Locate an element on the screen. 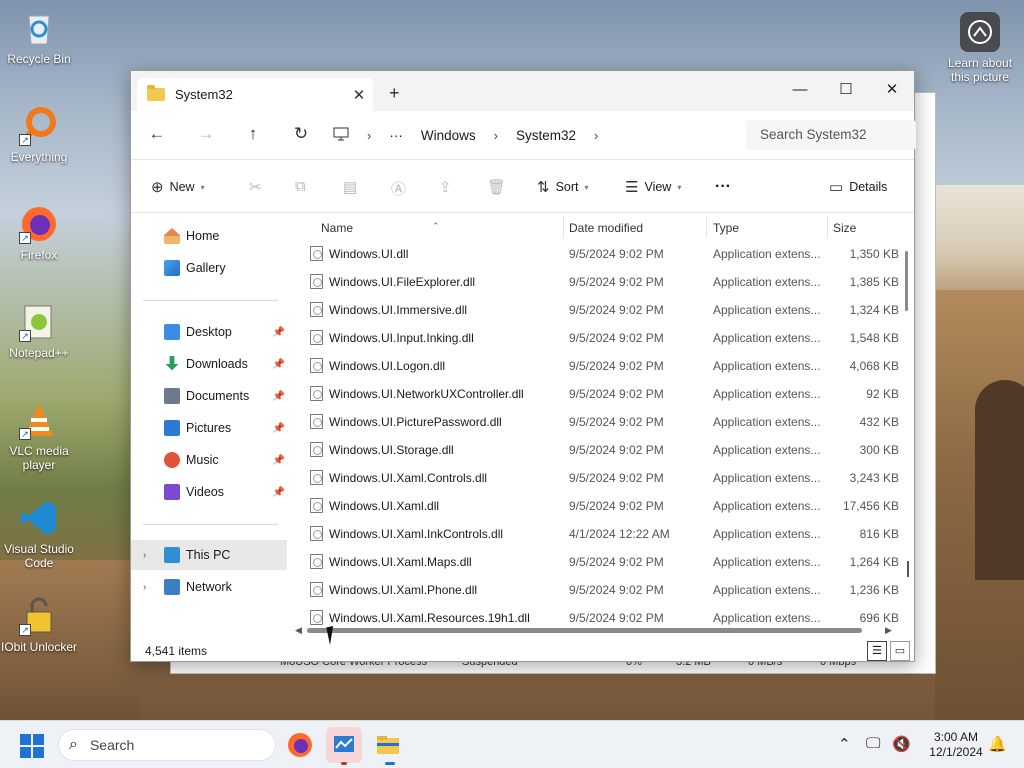 The image size is (1024, 768). volume-muted-icon: 🔇 is located at coordinates (901, 744).